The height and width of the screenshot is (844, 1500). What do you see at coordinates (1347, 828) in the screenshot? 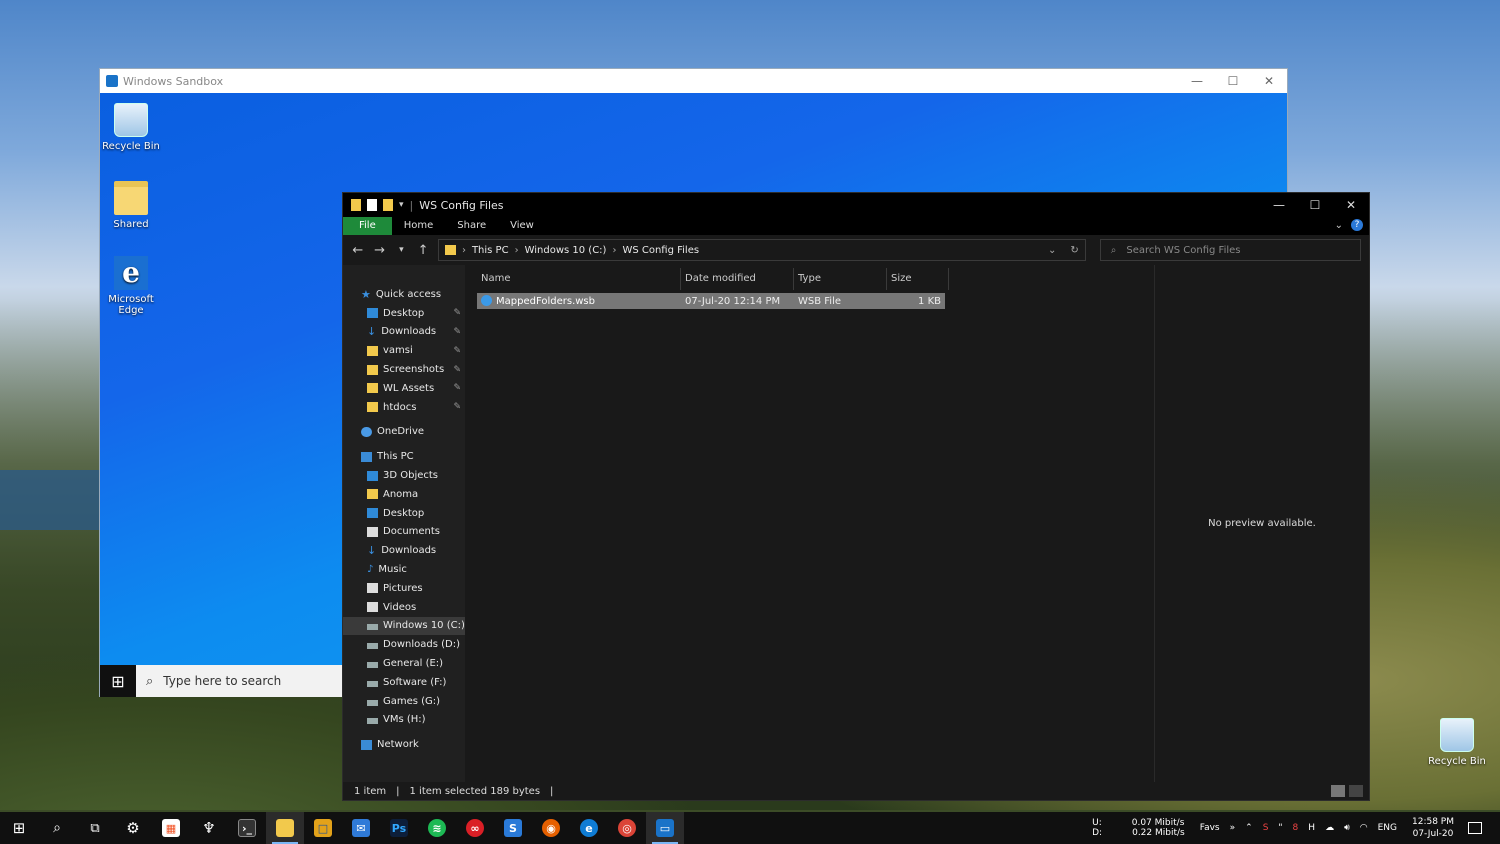
I see `volume-icon: 🔊︎` at bounding box center [1347, 828].